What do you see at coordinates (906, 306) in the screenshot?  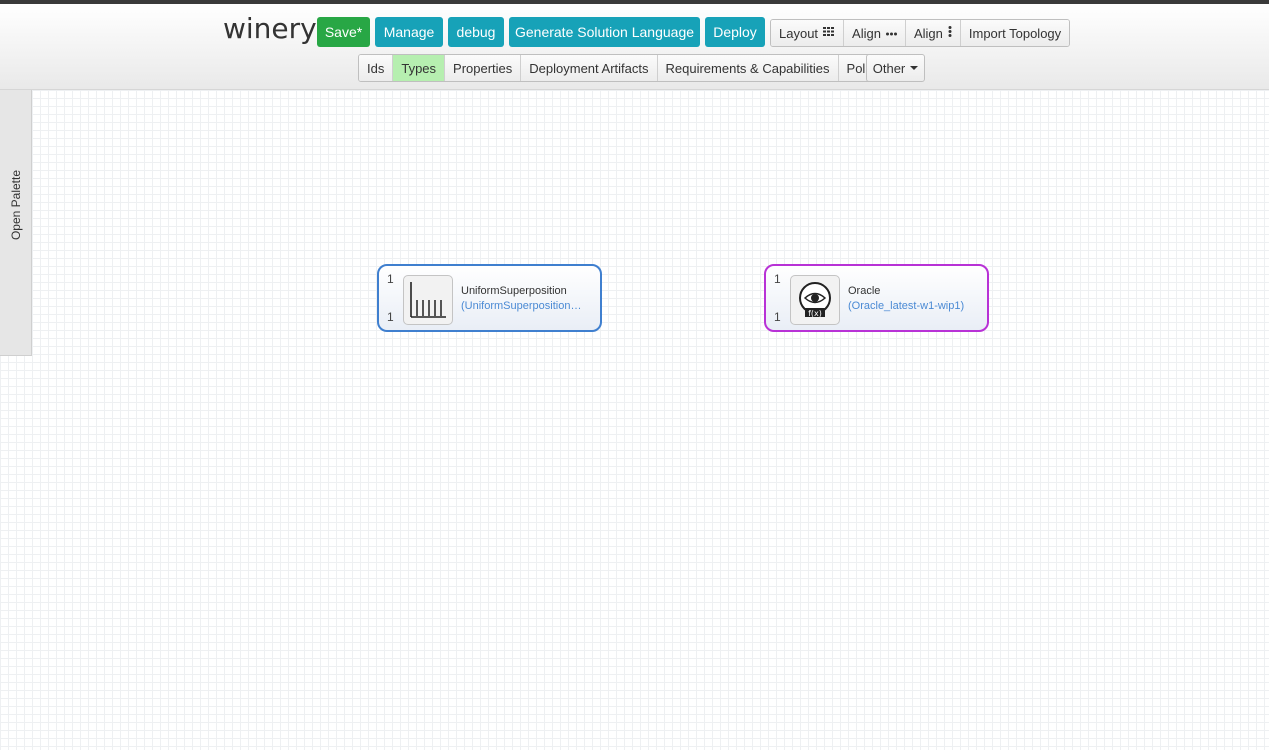 I see `node-type: (Oracle_latest-w1-wip1)` at bounding box center [906, 306].